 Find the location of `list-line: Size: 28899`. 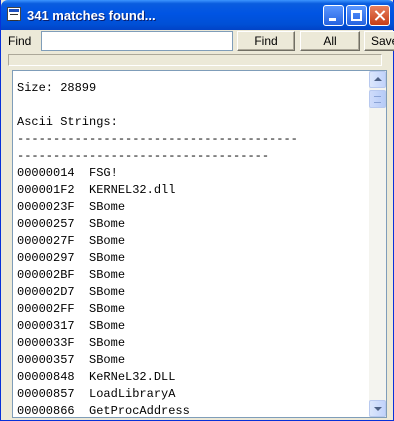

list-line: Size: 28899 is located at coordinates (57, 88).